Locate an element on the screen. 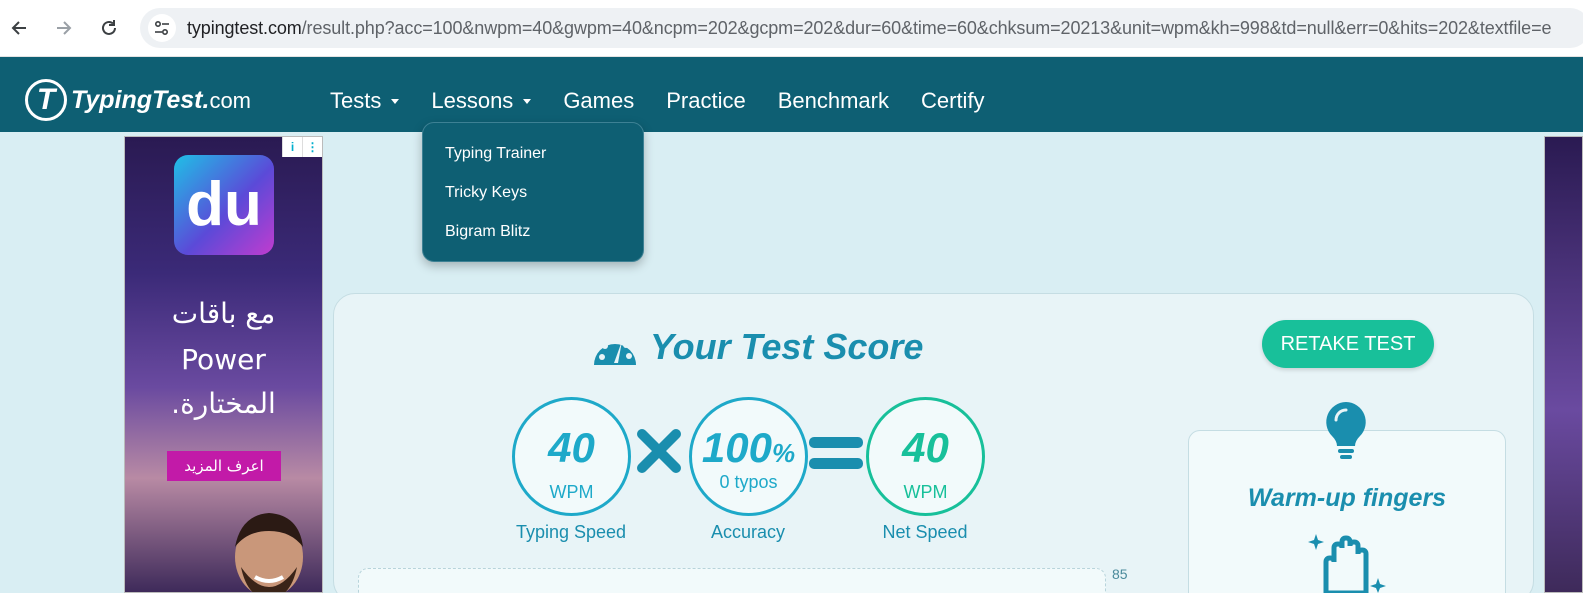 This screenshot has width=1583, height=593. lessons-dropdown: Typing Trainer Tricky Keys Bigram Blitz is located at coordinates (533, 192).